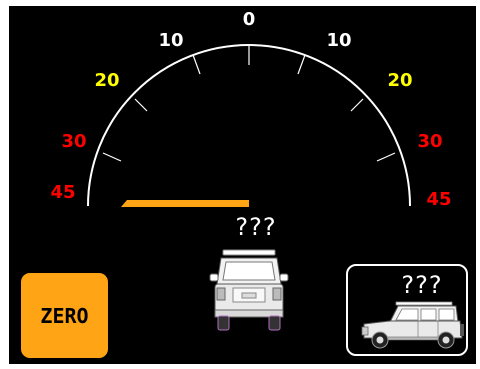  What do you see at coordinates (422, 285) in the screenshot?
I see `side-angle-readout: ???` at bounding box center [422, 285].